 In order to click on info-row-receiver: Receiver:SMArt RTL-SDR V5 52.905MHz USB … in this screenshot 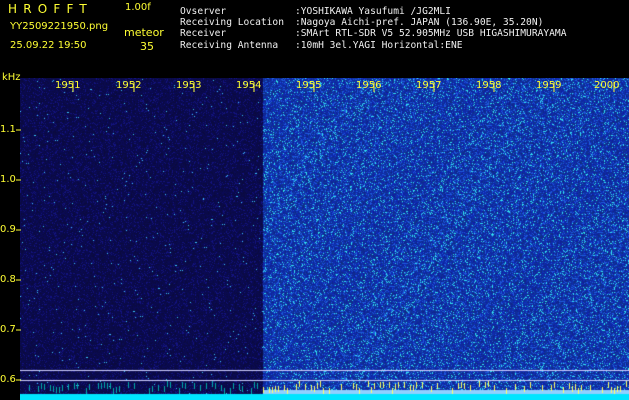, I will do `click(373, 34)`.